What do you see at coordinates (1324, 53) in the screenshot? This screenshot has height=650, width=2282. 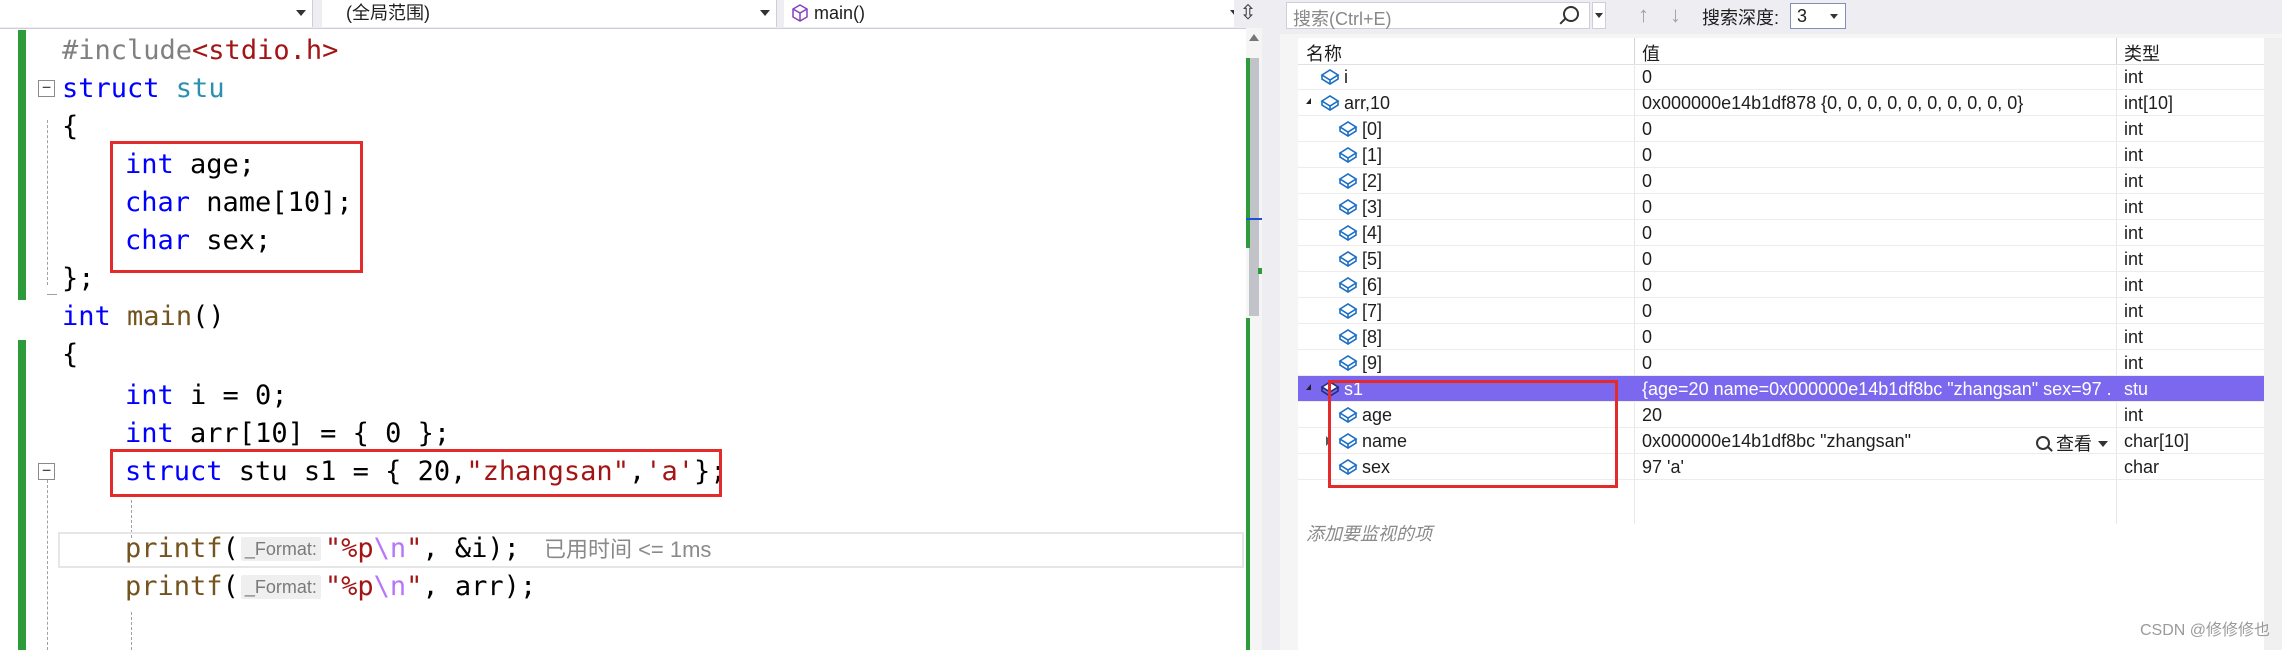 I see `column-header-name: 名称` at bounding box center [1324, 53].